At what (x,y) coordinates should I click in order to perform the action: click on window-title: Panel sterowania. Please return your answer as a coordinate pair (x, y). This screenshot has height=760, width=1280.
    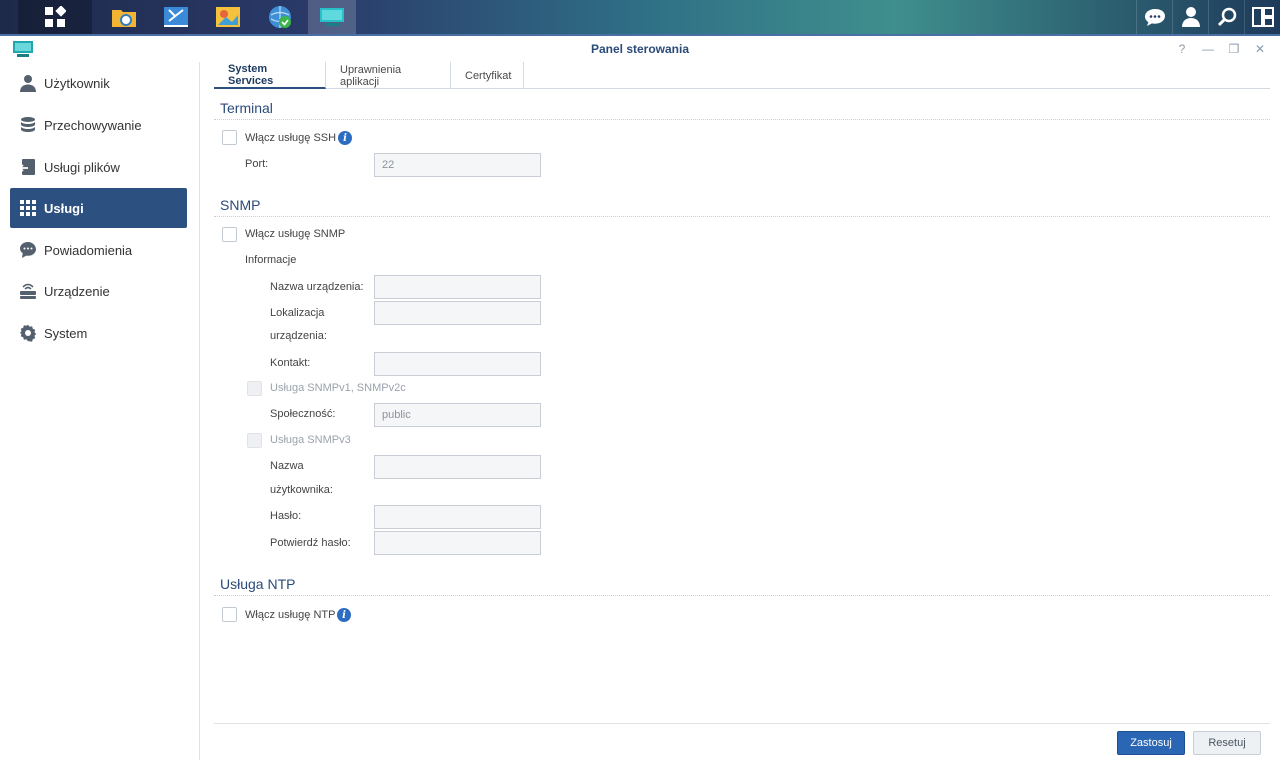
    Looking at the image, I should click on (640, 49).